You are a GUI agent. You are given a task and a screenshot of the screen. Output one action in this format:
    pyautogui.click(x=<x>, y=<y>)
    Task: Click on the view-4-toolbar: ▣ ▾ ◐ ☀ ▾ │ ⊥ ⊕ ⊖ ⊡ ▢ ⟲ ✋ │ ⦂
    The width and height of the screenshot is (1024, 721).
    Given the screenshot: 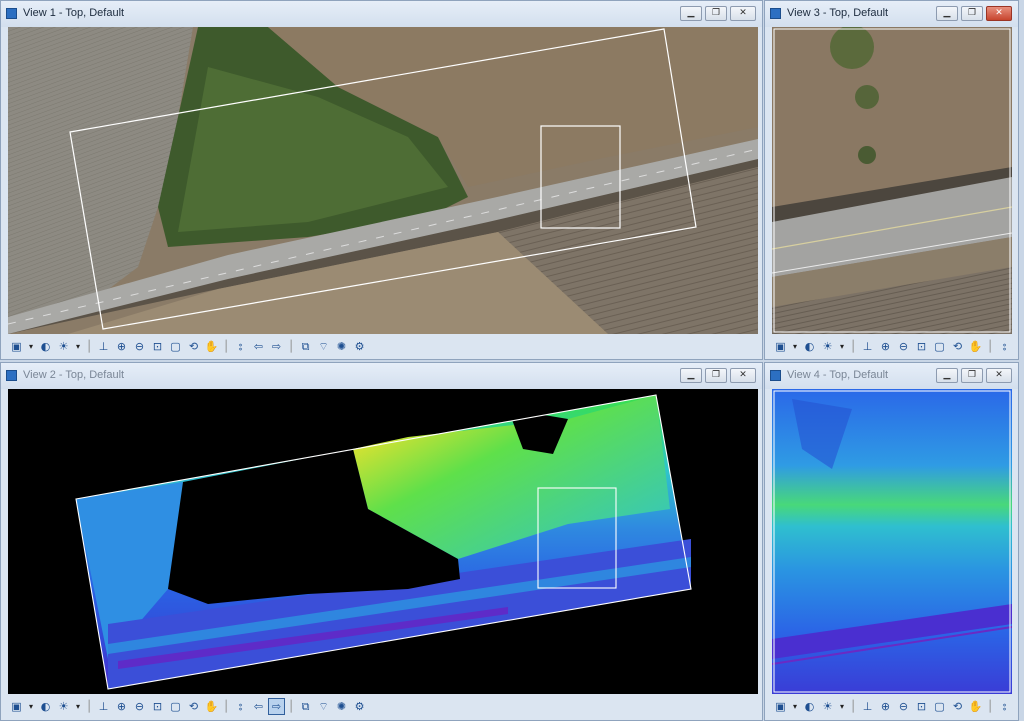 What is the action you would take?
    pyautogui.click(x=890, y=706)
    